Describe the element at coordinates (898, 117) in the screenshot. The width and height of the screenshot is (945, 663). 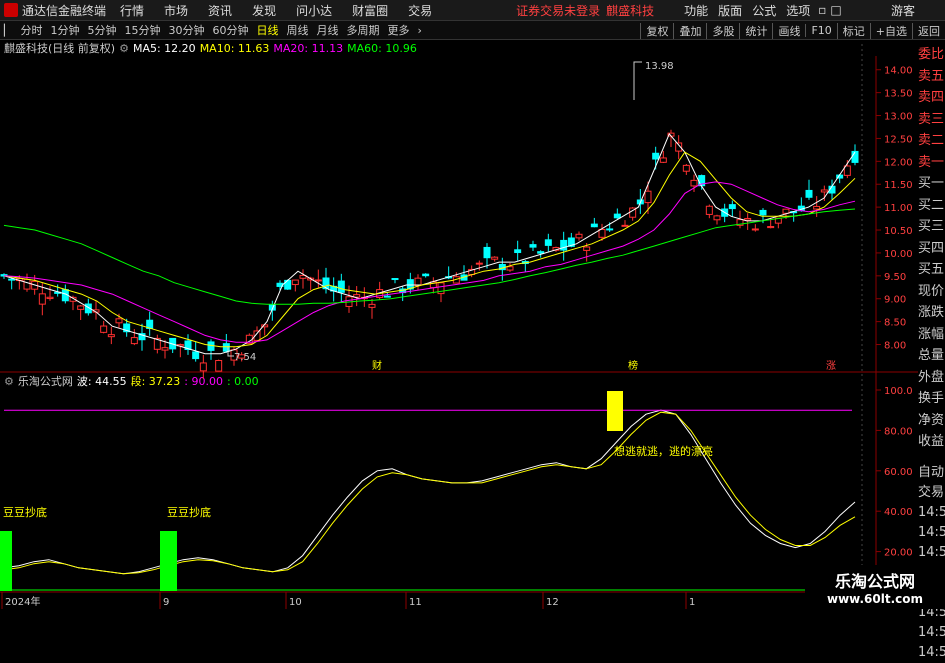
I see `price-tick-label: 13.00` at that location.